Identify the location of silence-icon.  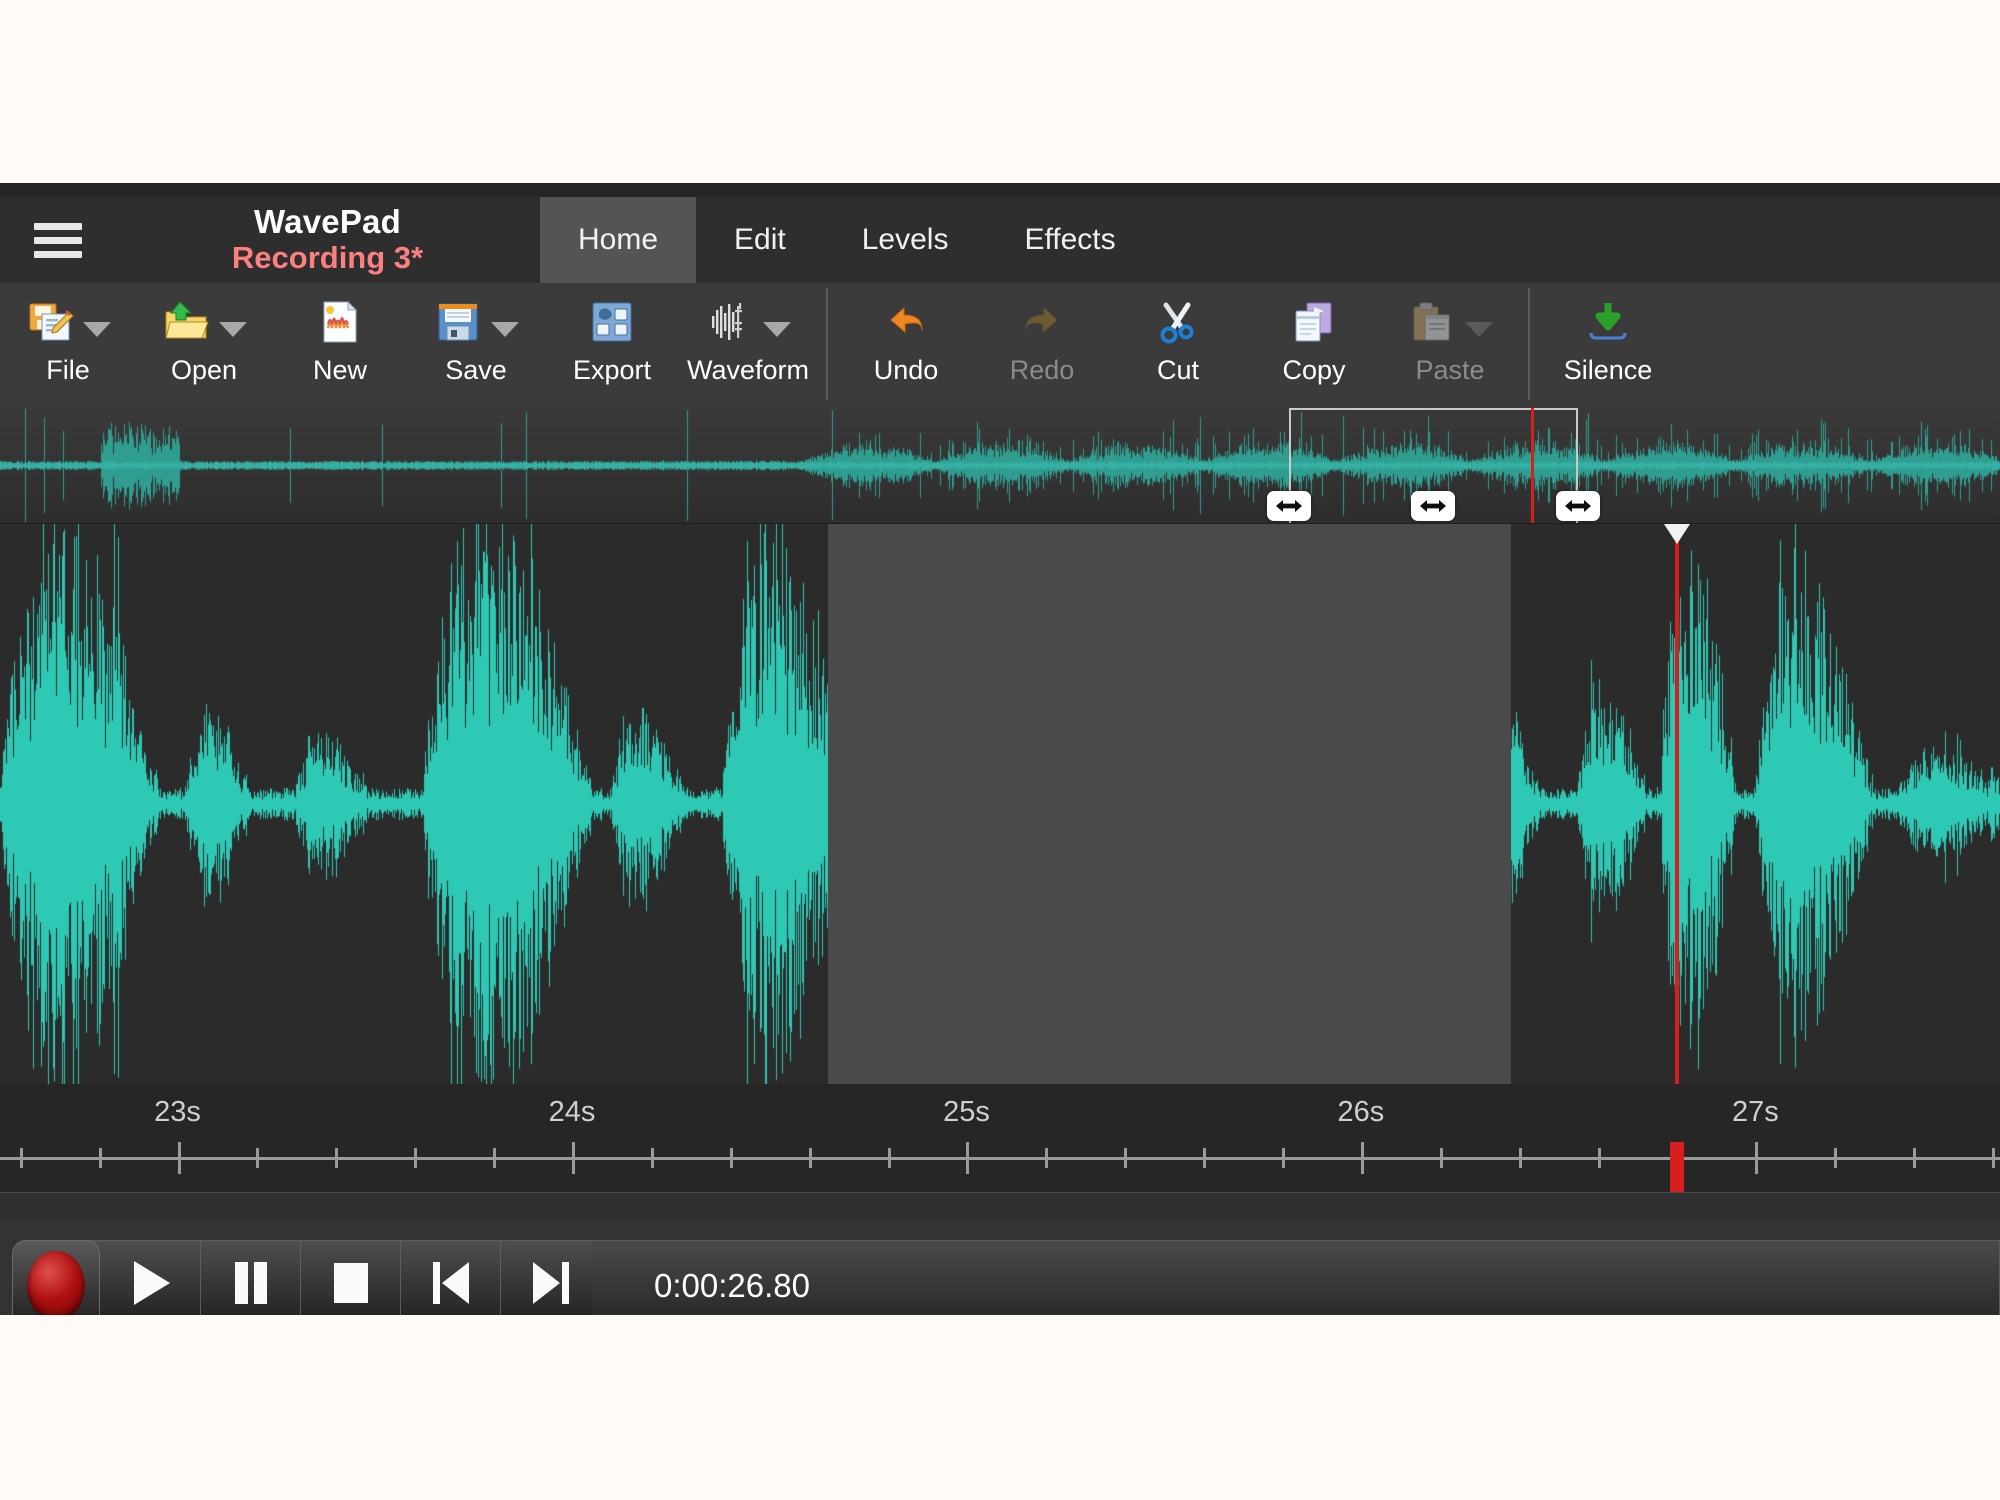
(1608, 322).